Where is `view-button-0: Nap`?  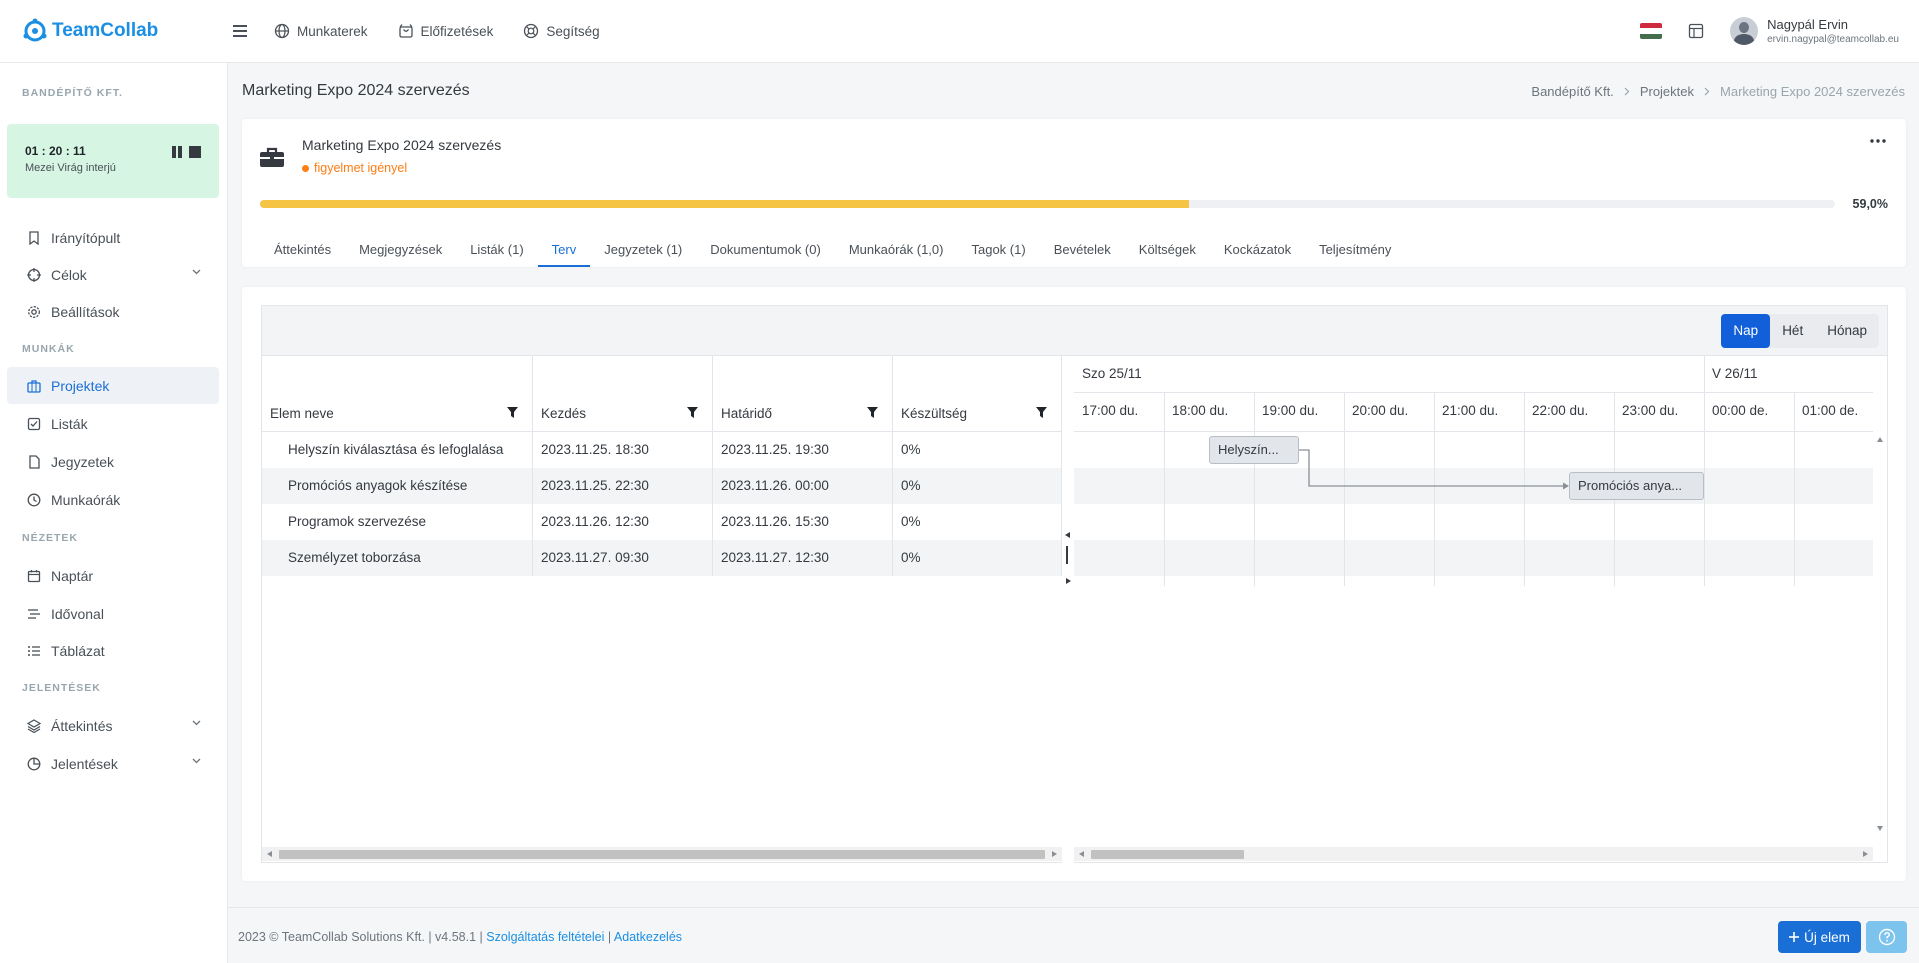
view-button-0: Nap is located at coordinates (1746, 331).